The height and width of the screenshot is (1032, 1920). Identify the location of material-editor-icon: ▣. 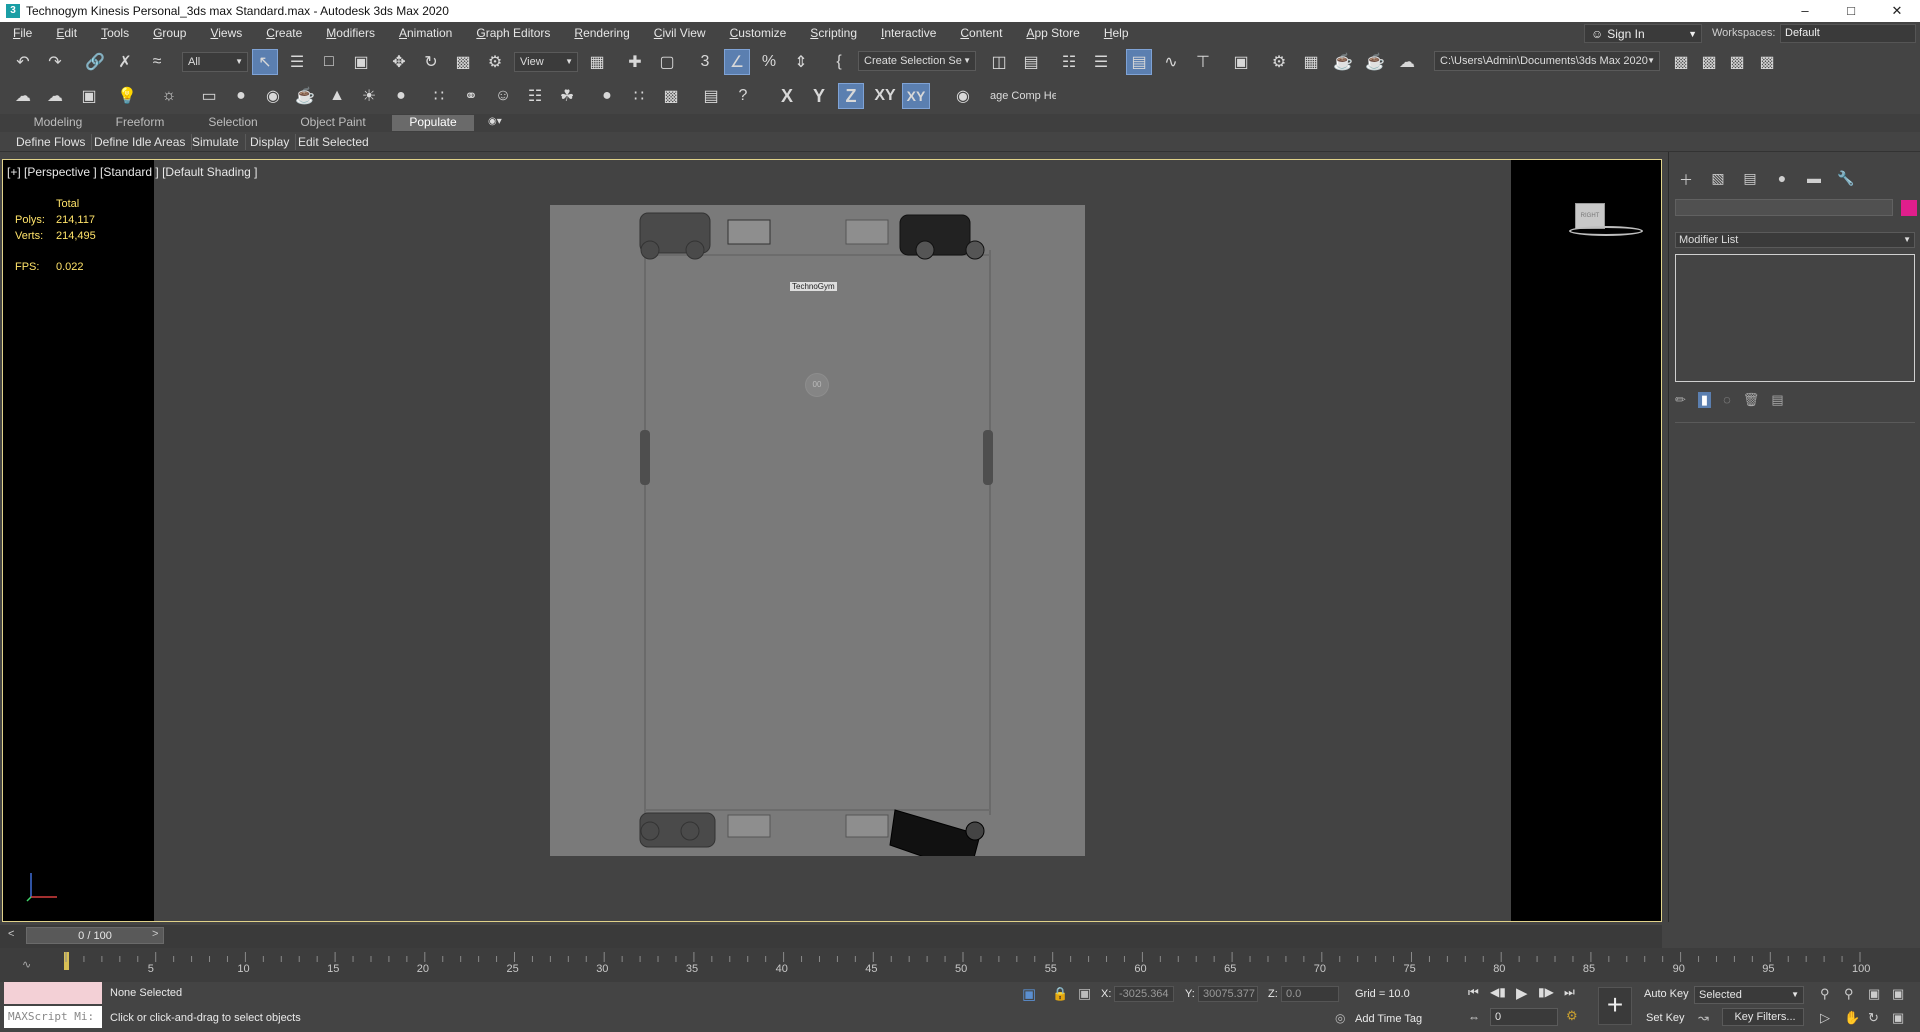
(1241, 62).